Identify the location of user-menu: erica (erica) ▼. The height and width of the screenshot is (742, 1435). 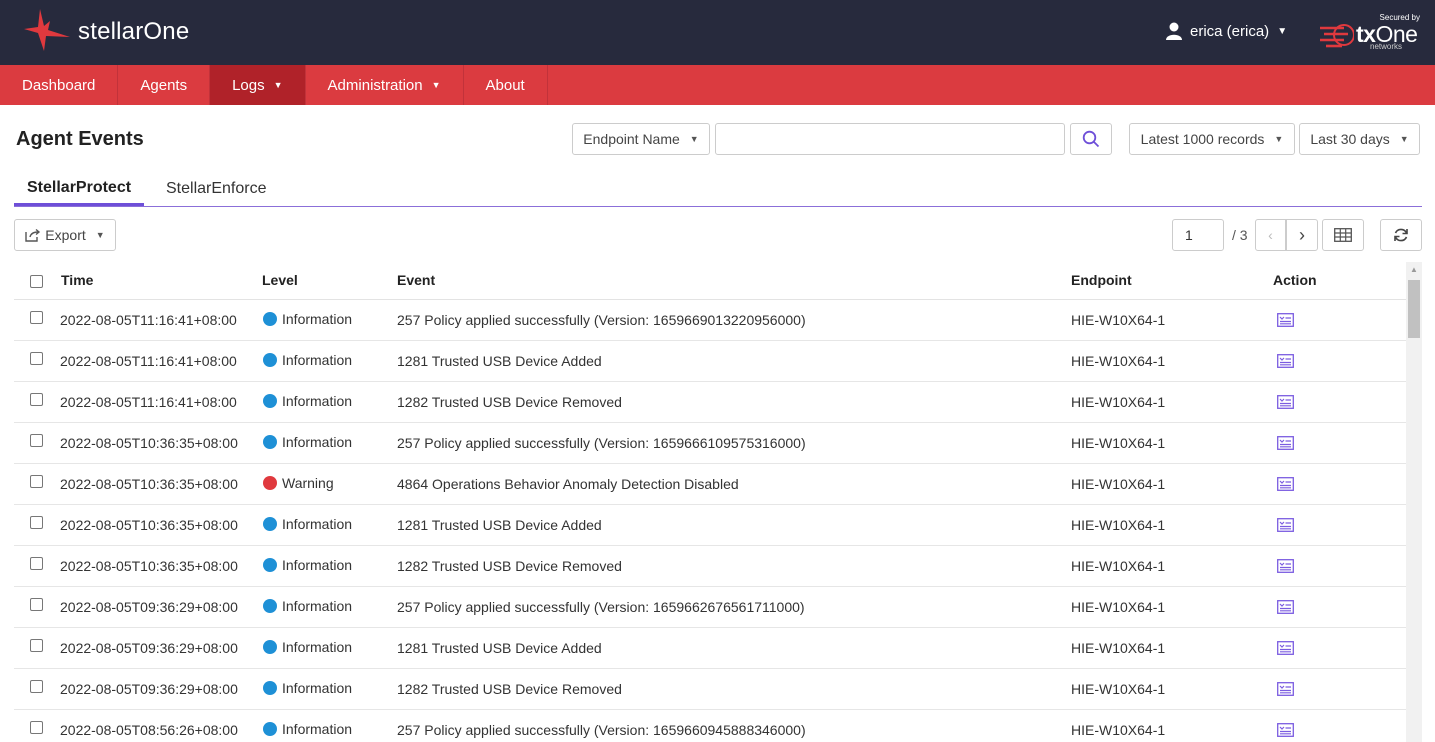
(1226, 31).